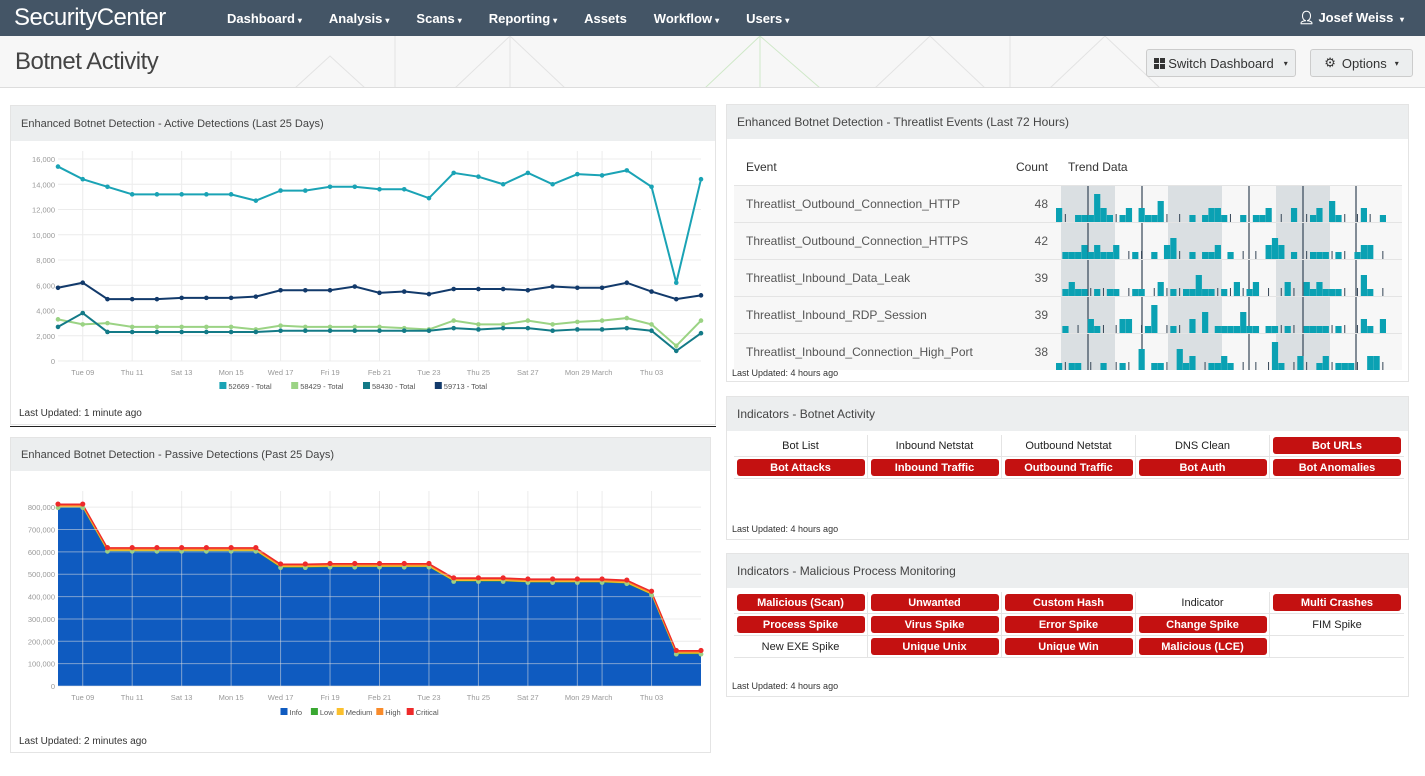 The height and width of the screenshot is (776, 1425). What do you see at coordinates (1068, 277) in the screenshot?
I see `table-row: Threatlist_Inbound_Data_Leak 39` at bounding box center [1068, 277].